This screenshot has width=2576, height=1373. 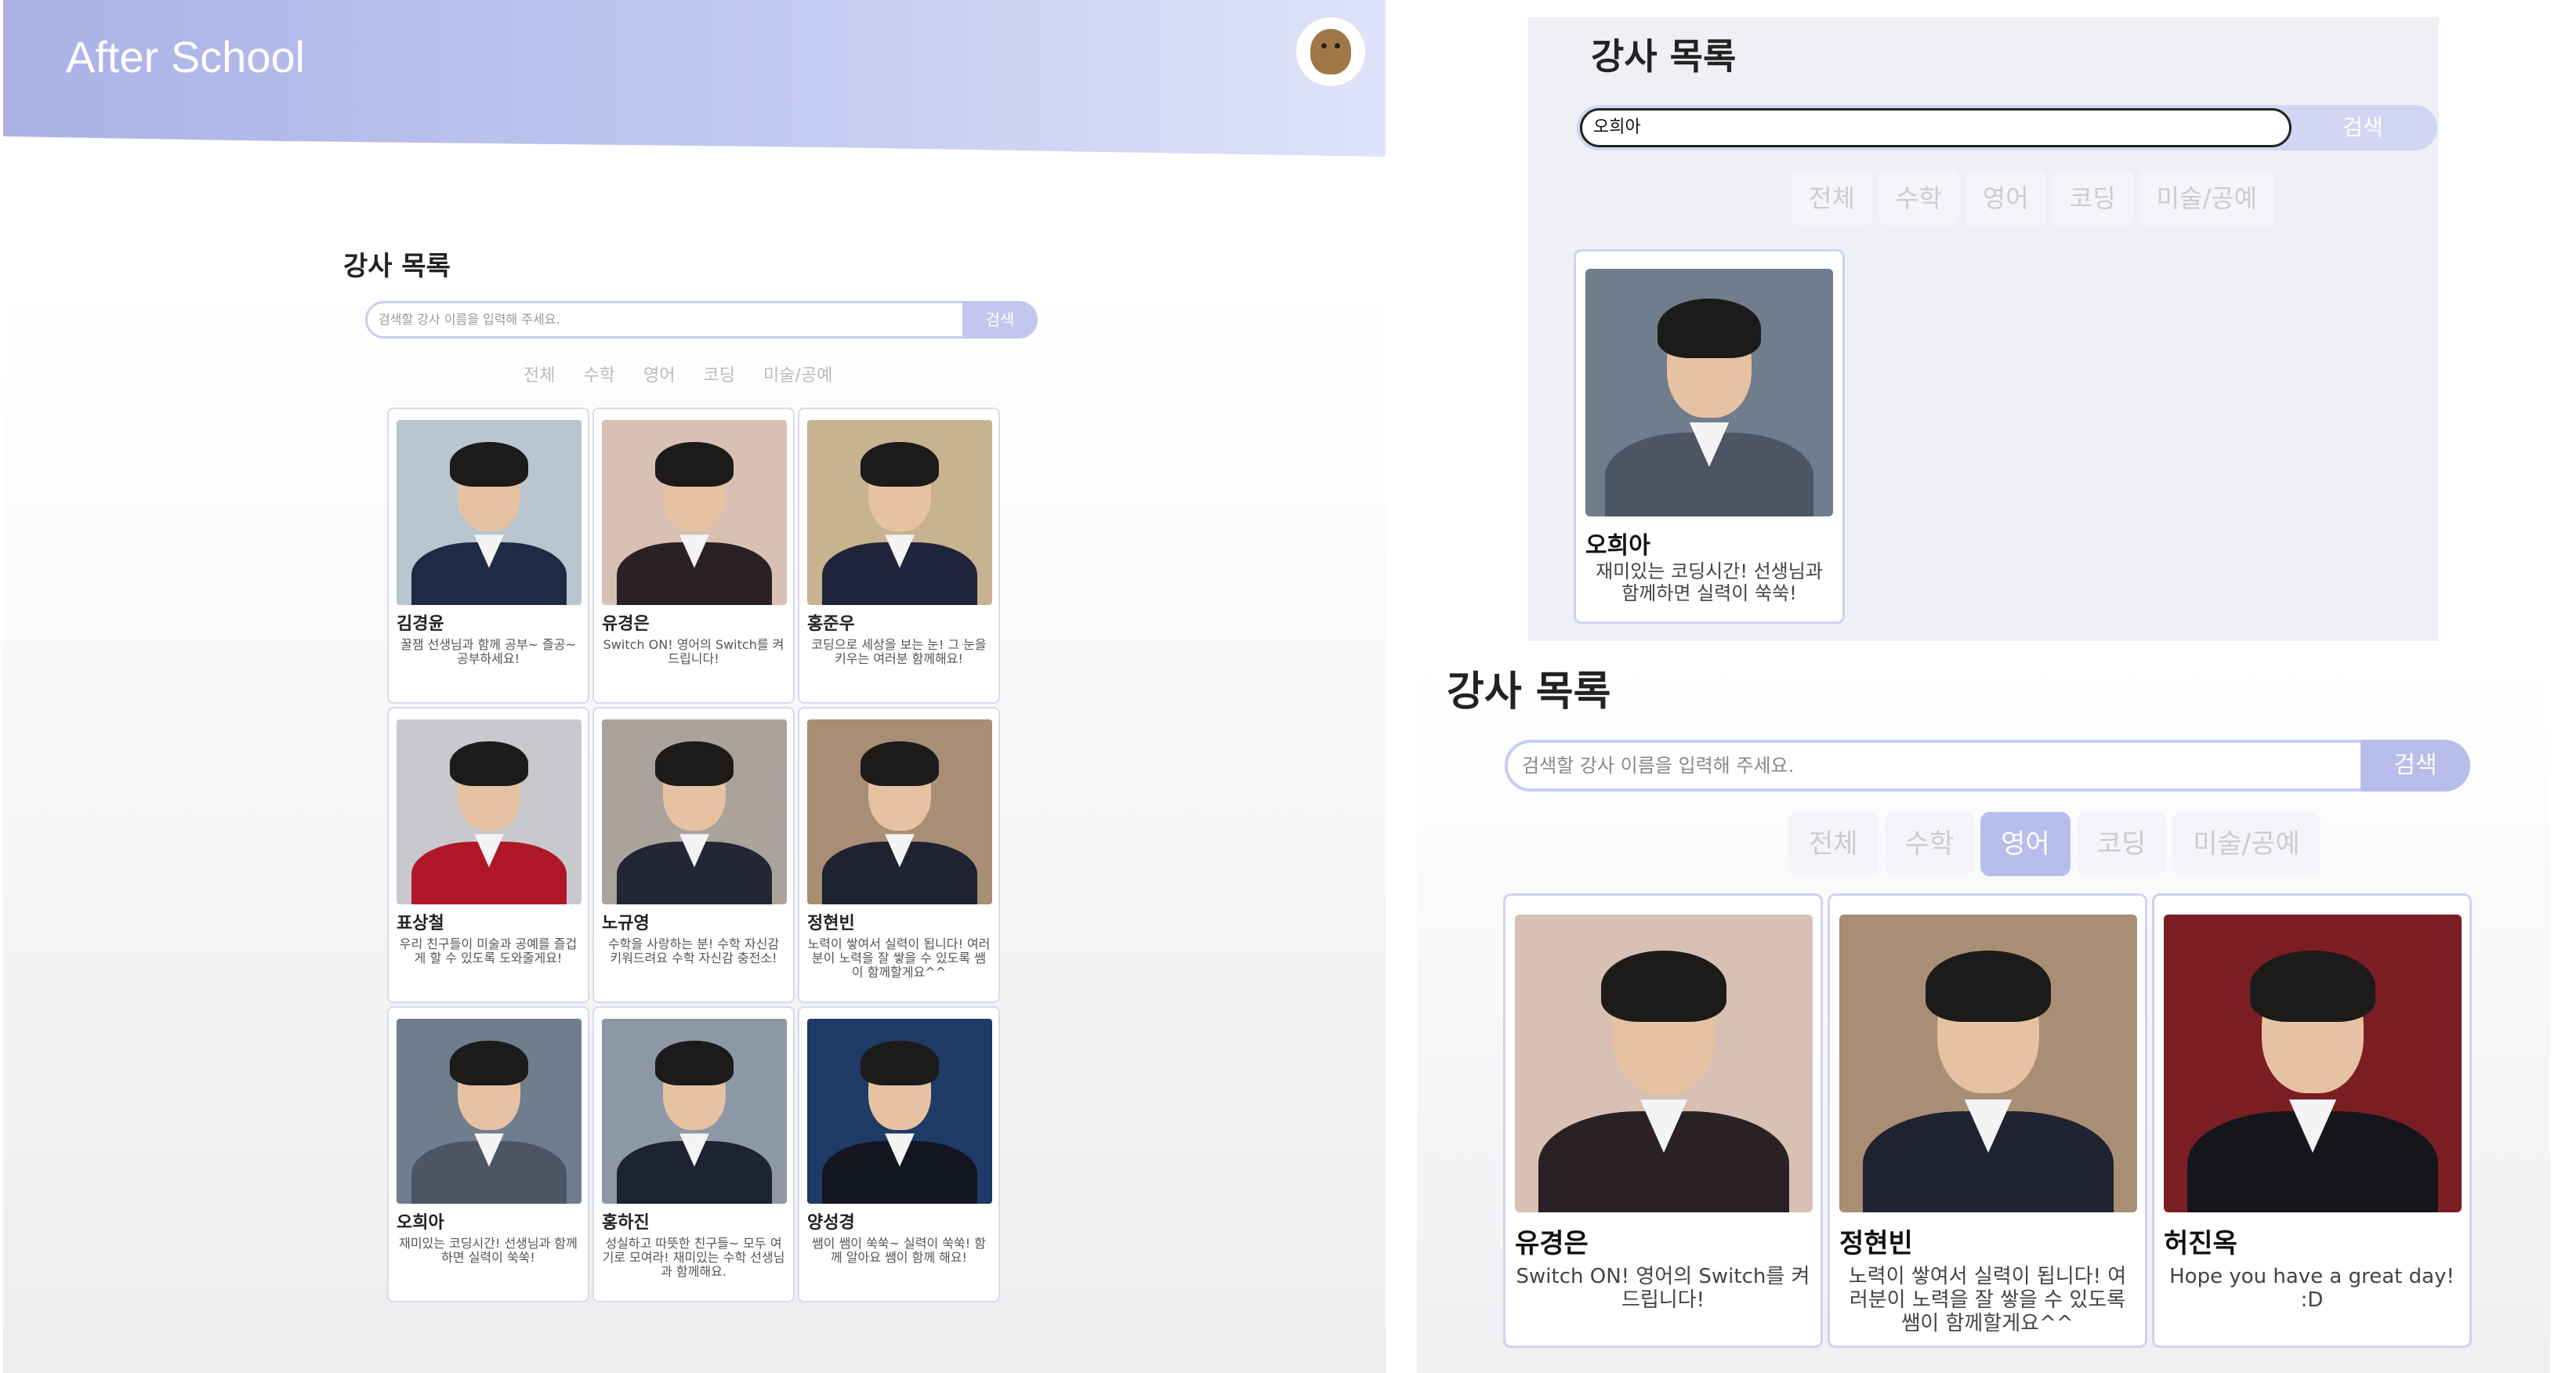 I want to click on teacher-card: 오희아 재미있는 코딩시간! 선생님과 함께하면 실력이 쑥쑥!, so click(x=1709, y=436).